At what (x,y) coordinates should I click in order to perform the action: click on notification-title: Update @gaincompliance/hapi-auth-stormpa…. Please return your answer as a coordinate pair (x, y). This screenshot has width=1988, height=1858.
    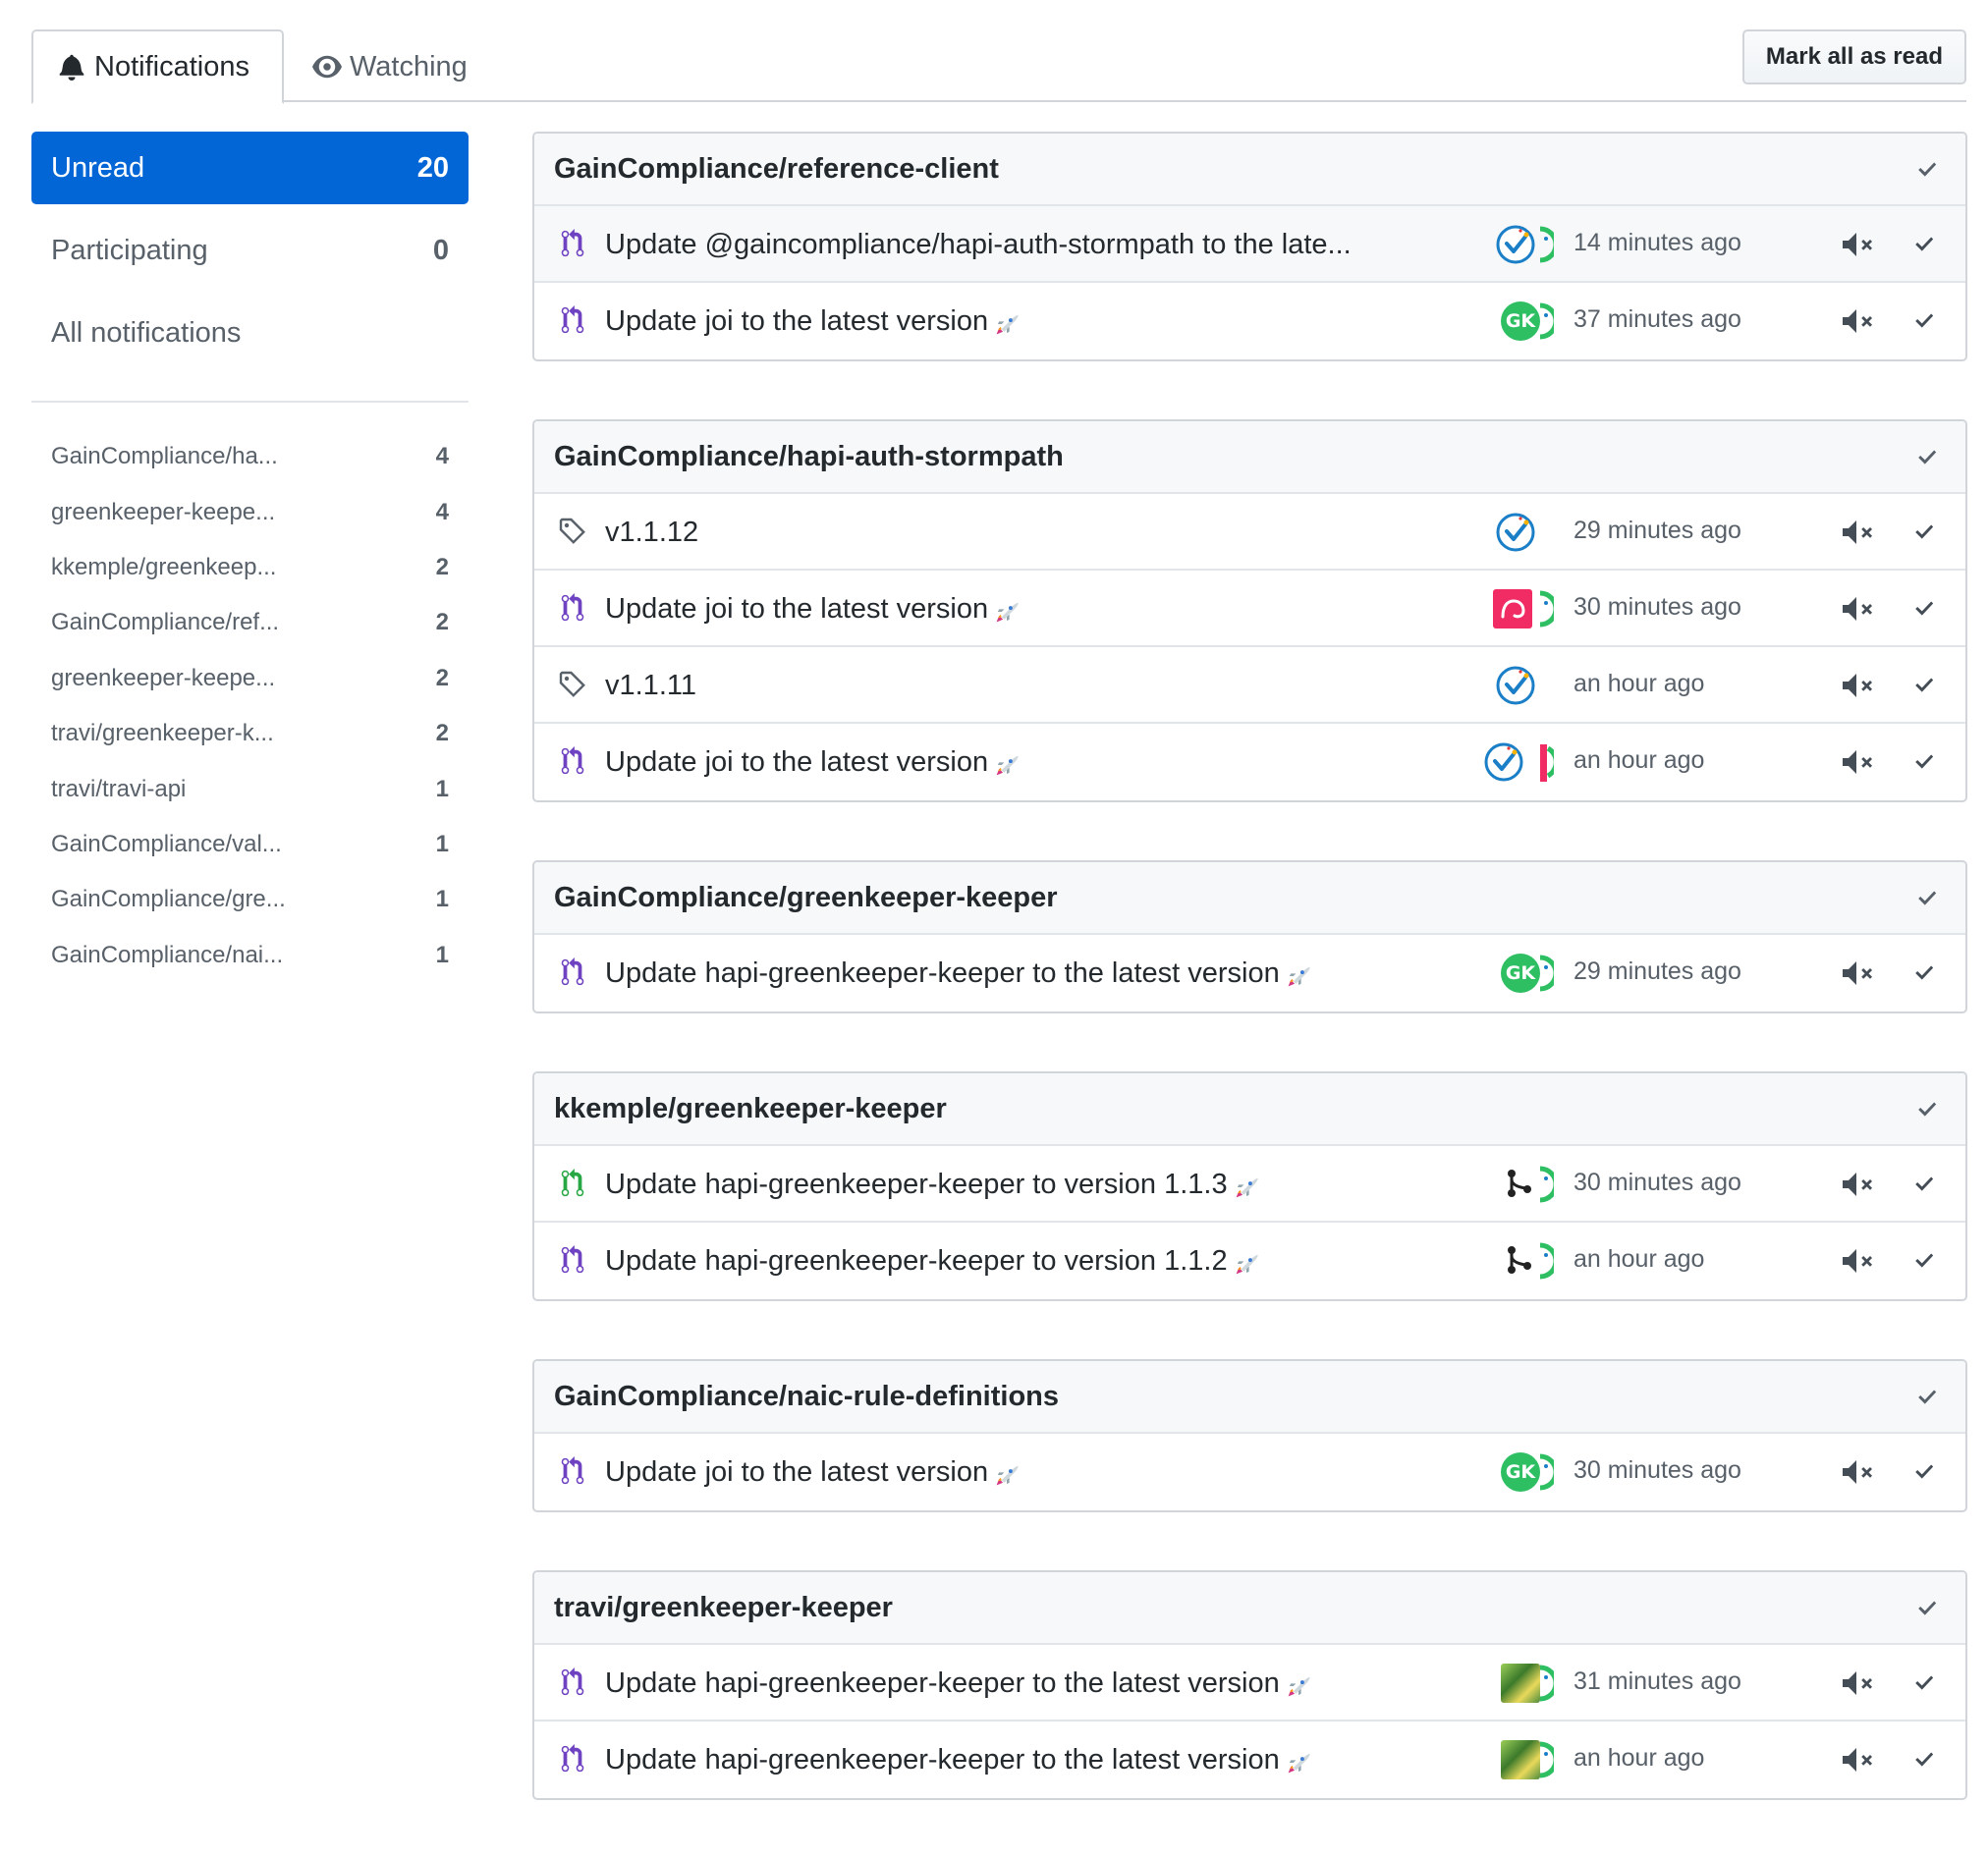
    Looking at the image, I should click on (978, 245).